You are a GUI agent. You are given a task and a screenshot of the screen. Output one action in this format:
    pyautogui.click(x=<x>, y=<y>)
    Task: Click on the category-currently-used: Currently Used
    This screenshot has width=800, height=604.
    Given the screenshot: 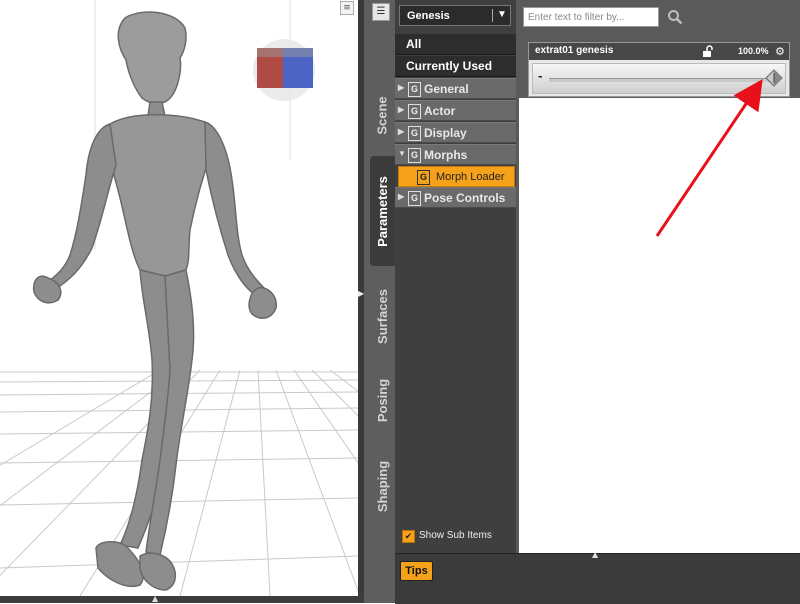 What is the action you would take?
    pyautogui.click(x=455, y=66)
    